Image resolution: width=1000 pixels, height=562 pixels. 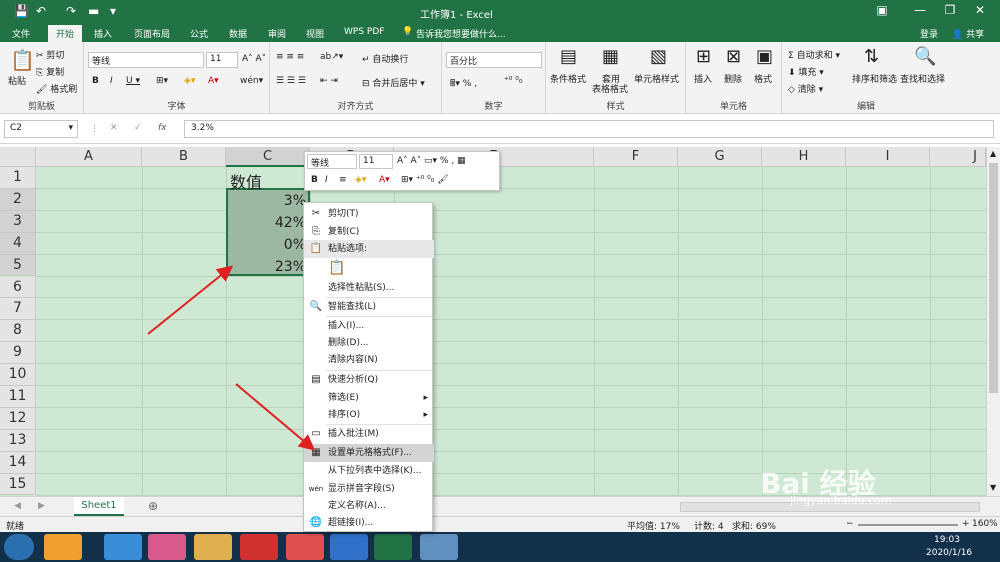 What do you see at coordinates (18, 199) in the screenshot?
I see `row-header: 2` at bounding box center [18, 199].